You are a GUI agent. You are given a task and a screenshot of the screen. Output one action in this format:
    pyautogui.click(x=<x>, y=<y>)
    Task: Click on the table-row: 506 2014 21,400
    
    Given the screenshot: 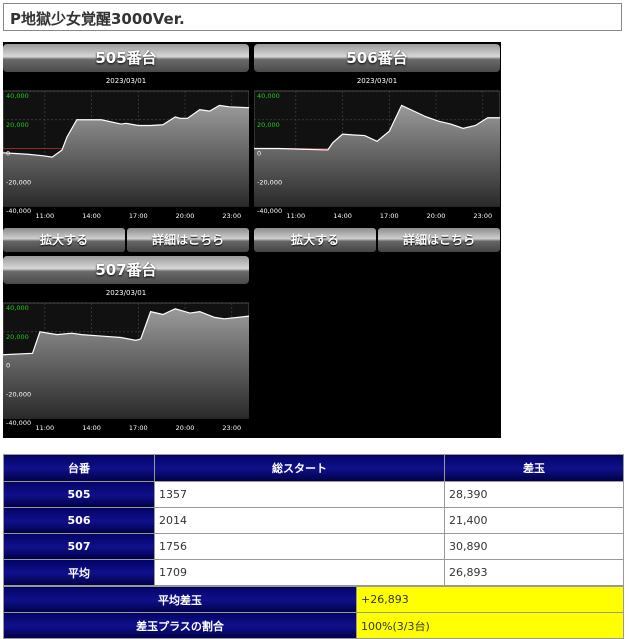 What is the action you would take?
    pyautogui.click(x=313, y=520)
    